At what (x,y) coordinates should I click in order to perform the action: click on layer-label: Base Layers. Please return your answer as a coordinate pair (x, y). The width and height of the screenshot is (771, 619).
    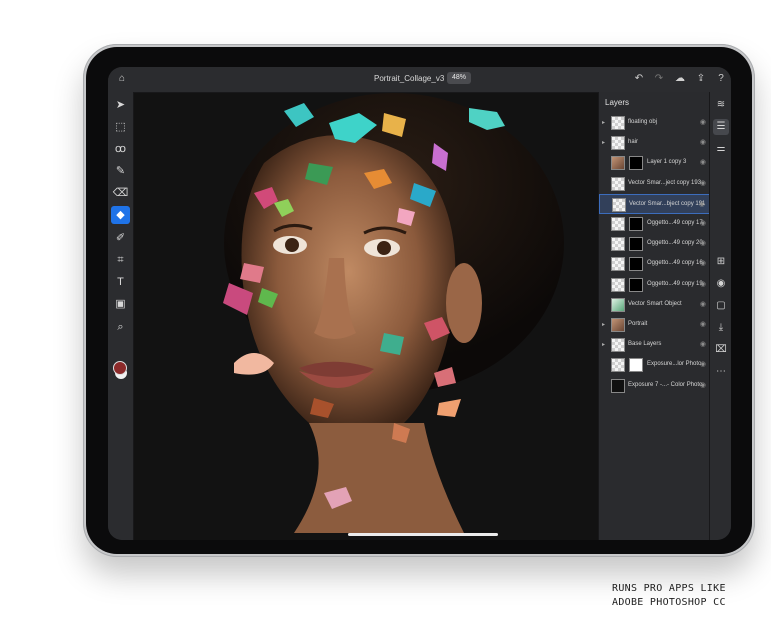
    Looking at the image, I should click on (645, 344).